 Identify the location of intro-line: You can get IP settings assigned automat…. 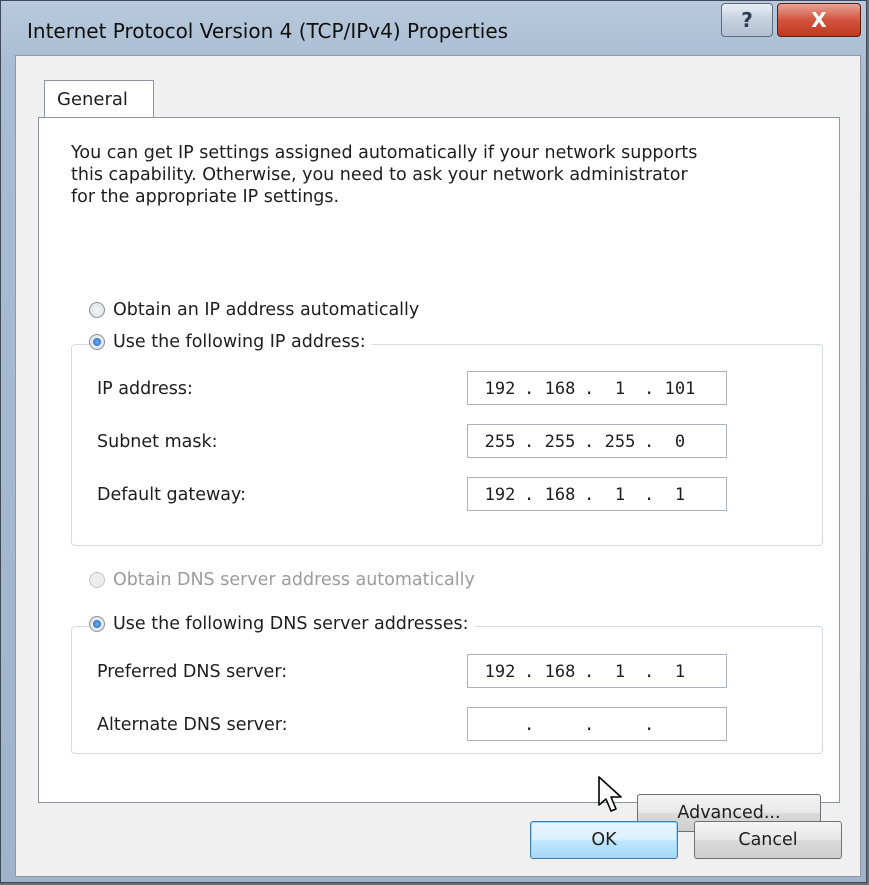
(384, 153).